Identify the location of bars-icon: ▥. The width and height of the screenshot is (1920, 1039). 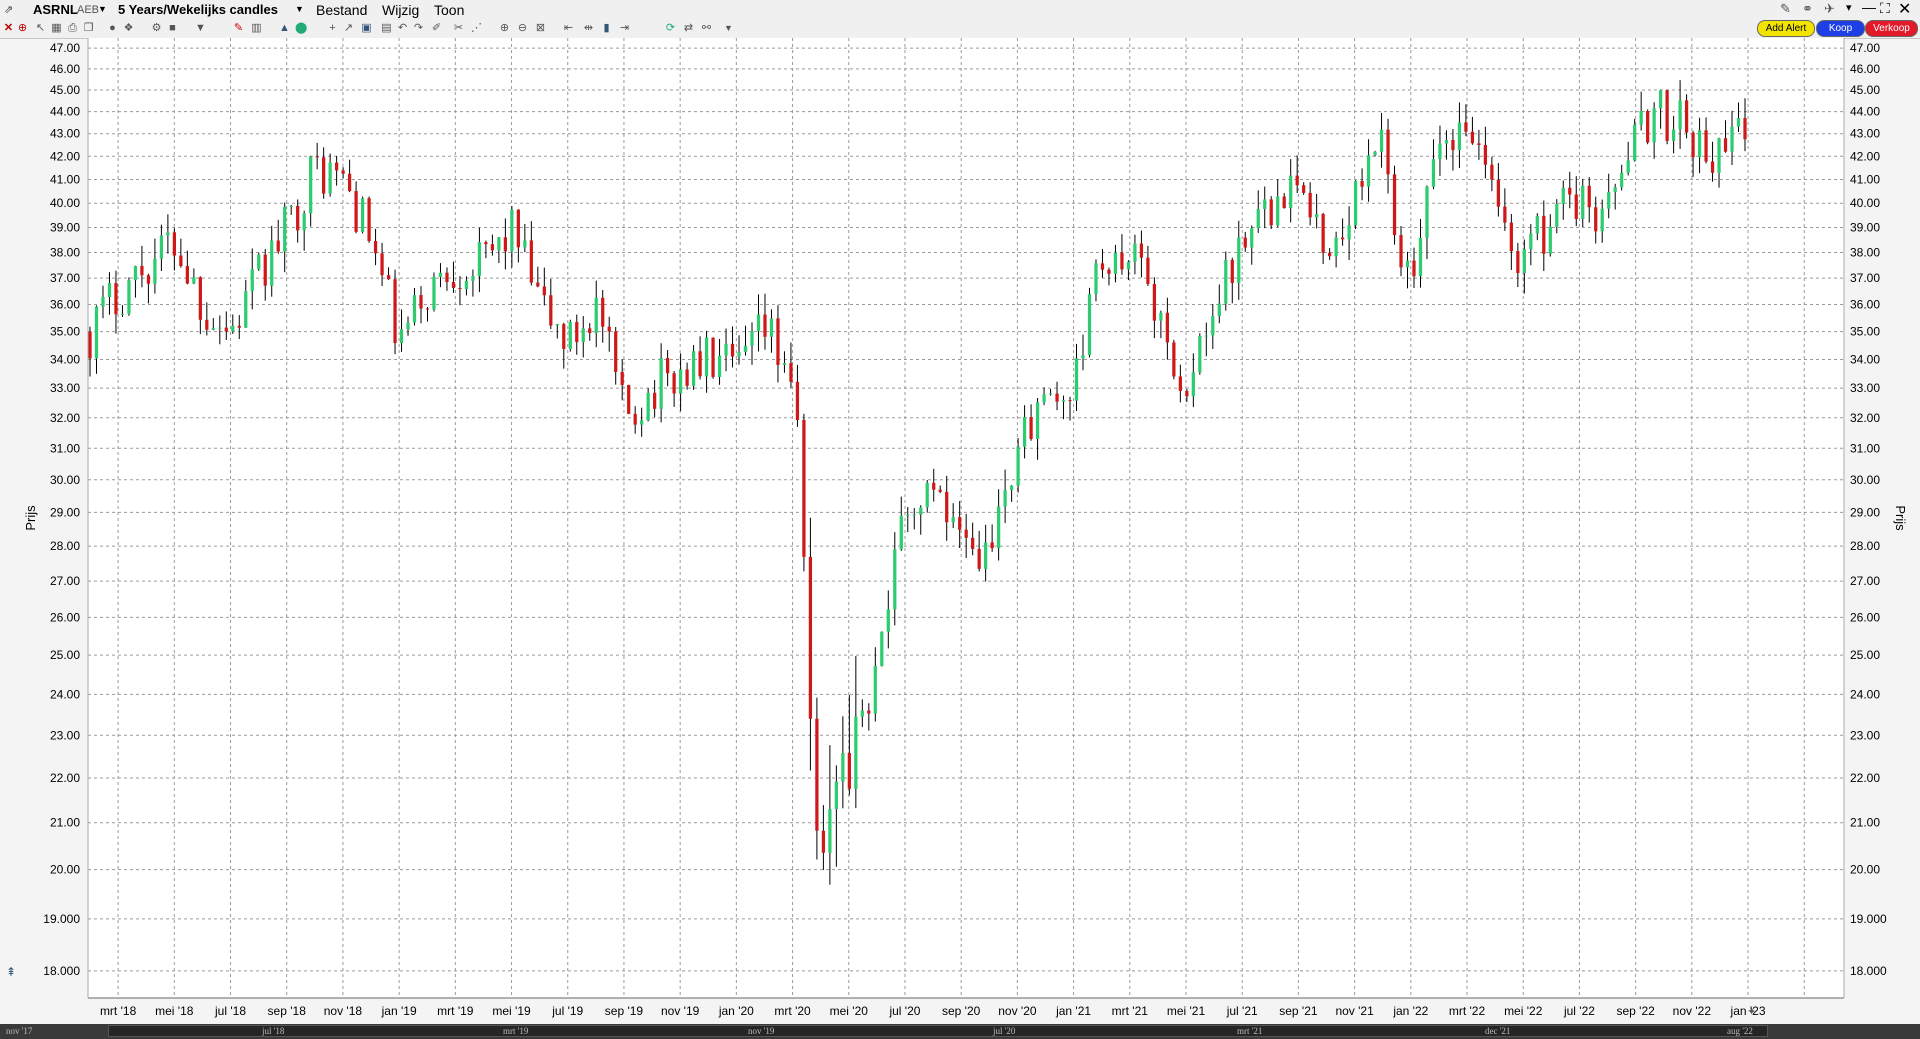
(256, 28).